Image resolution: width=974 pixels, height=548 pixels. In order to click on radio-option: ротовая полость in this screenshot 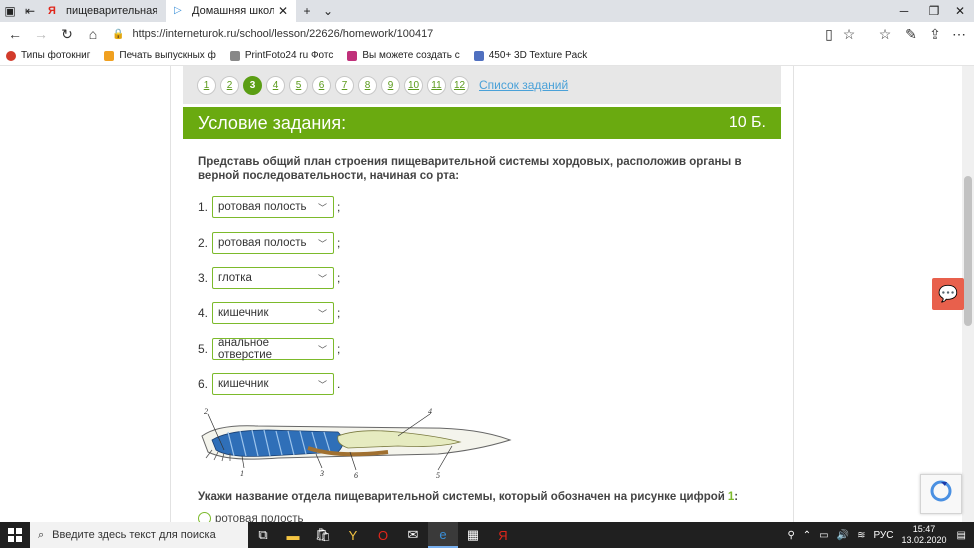, I will do `click(251, 517)`.